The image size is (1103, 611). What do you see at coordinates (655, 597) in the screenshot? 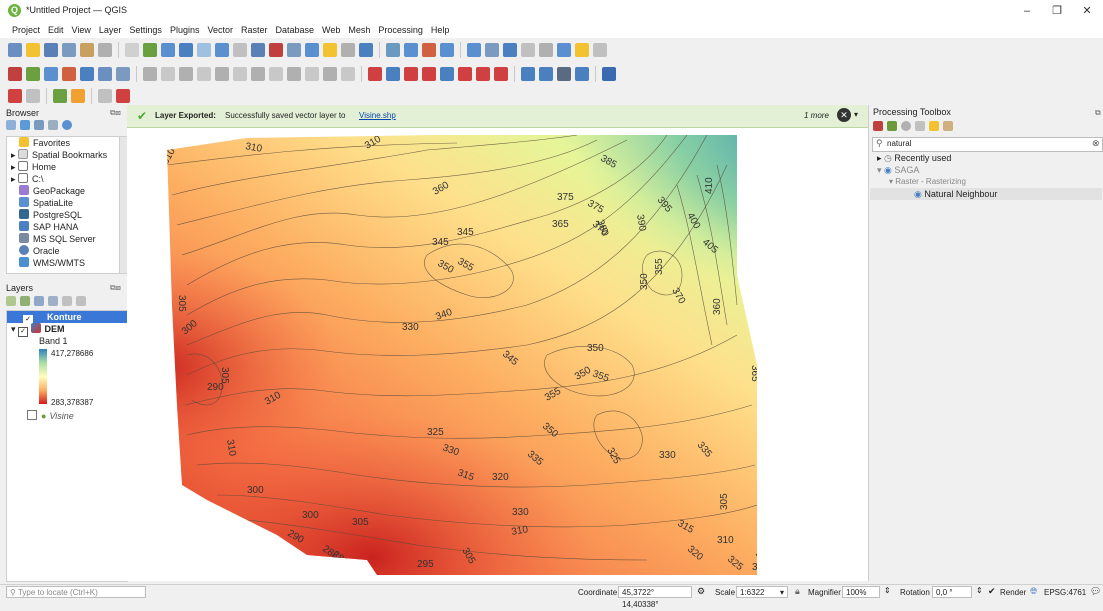
I see `coordinate-field: 45,3722° 14,40338°` at bounding box center [655, 597].